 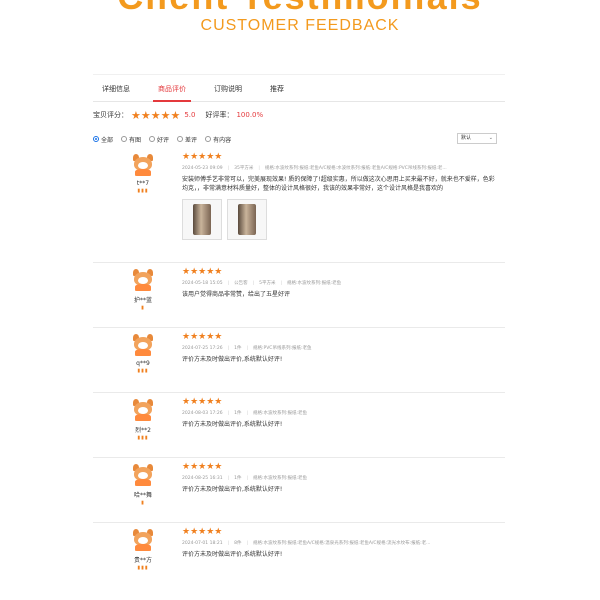 What do you see at coordinates (143, 430) in the screenshot?
I see `username: 烈**2` at bounding box center [143, 430].